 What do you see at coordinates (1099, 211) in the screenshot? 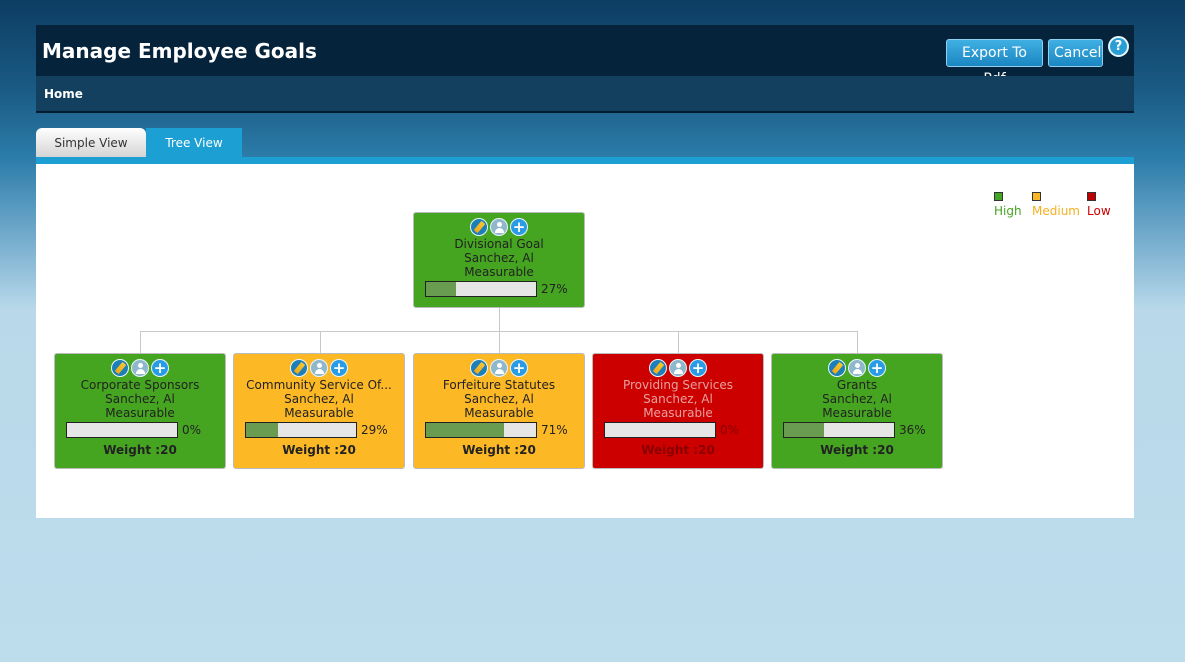
I see `legend-low-label: Low` at bounding box center [1099, 211].